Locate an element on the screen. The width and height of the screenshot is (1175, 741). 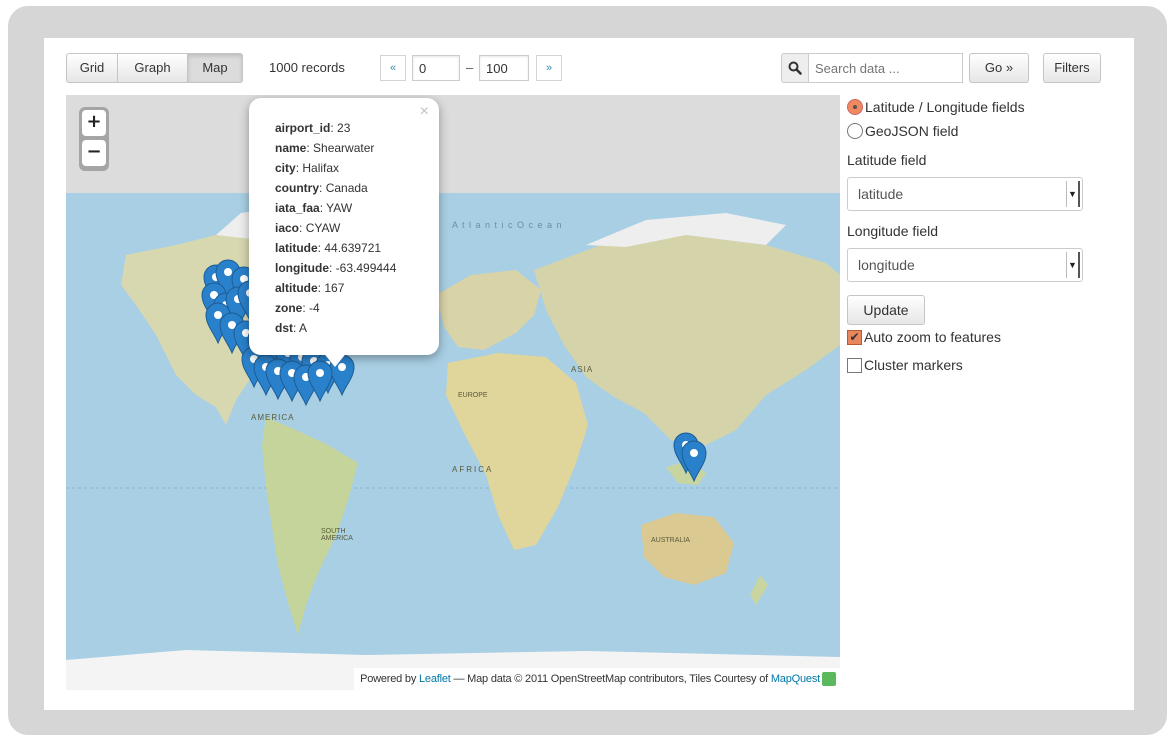
search-input is located at coordinates (886, 68).